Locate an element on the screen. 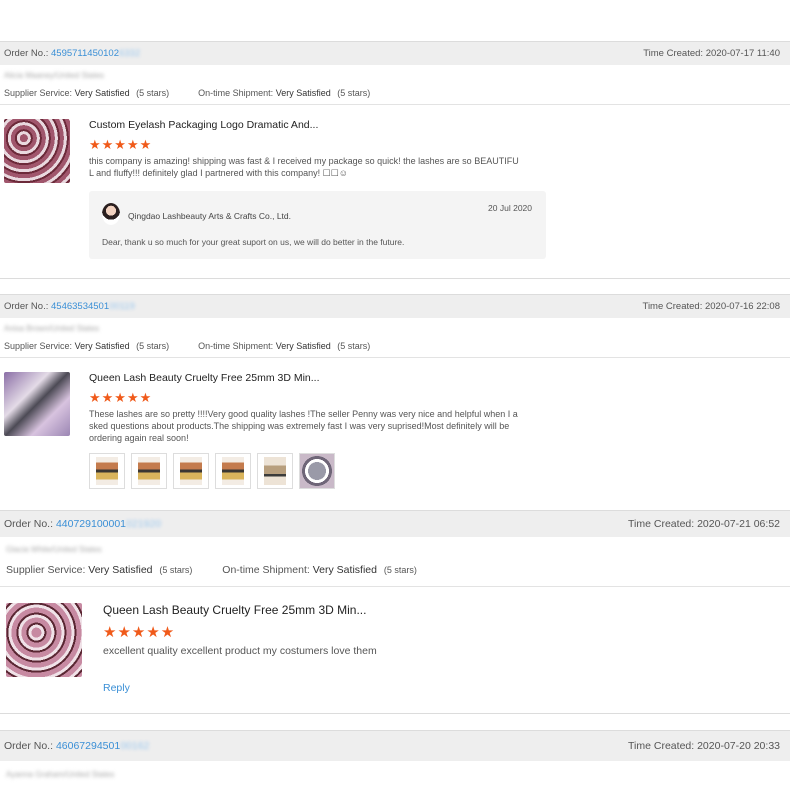 The image size is (790, 790). time-created-value: 2020-07-21 06:52 is located at coordinates (738, 524).